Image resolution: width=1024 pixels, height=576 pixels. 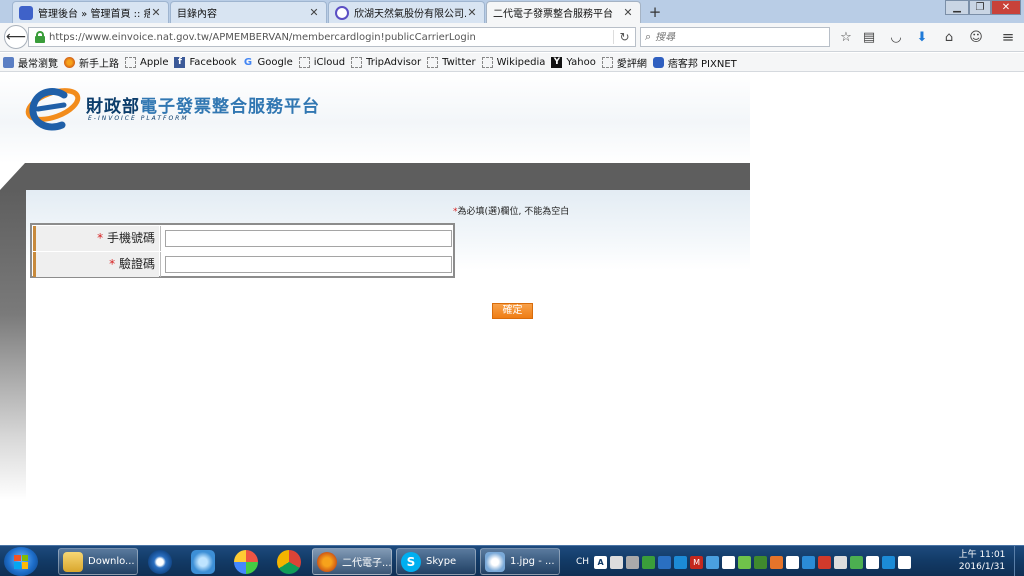 I want to click on bookmark-icloud: iCloud, so click(x=321, y=62).